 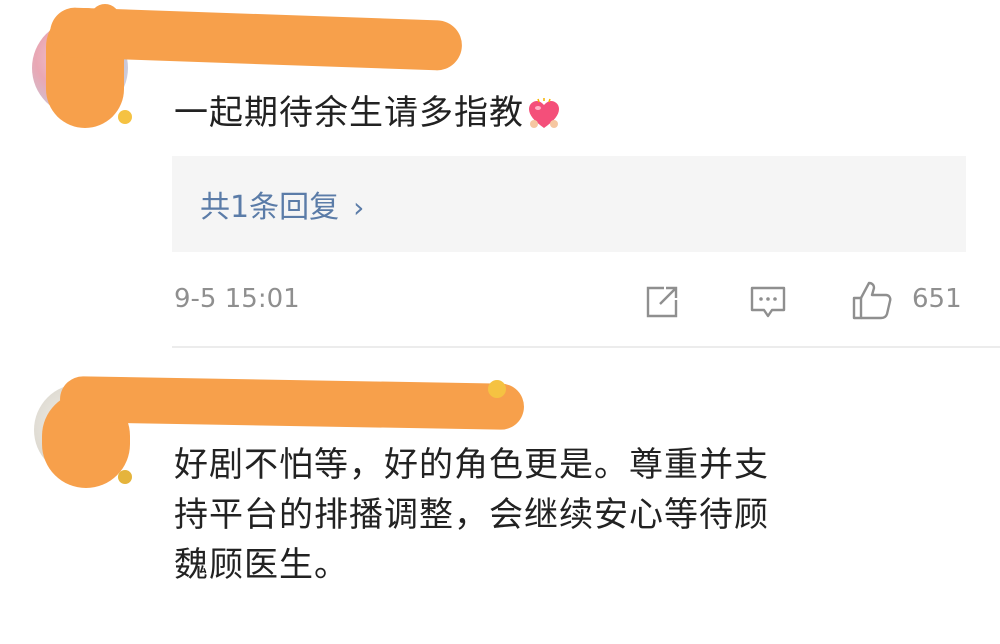 What do you see at coordinates (261, 565) in the screenshot?
I see `comment-line: 魏顾医生。` at bounding box center [261, 565].